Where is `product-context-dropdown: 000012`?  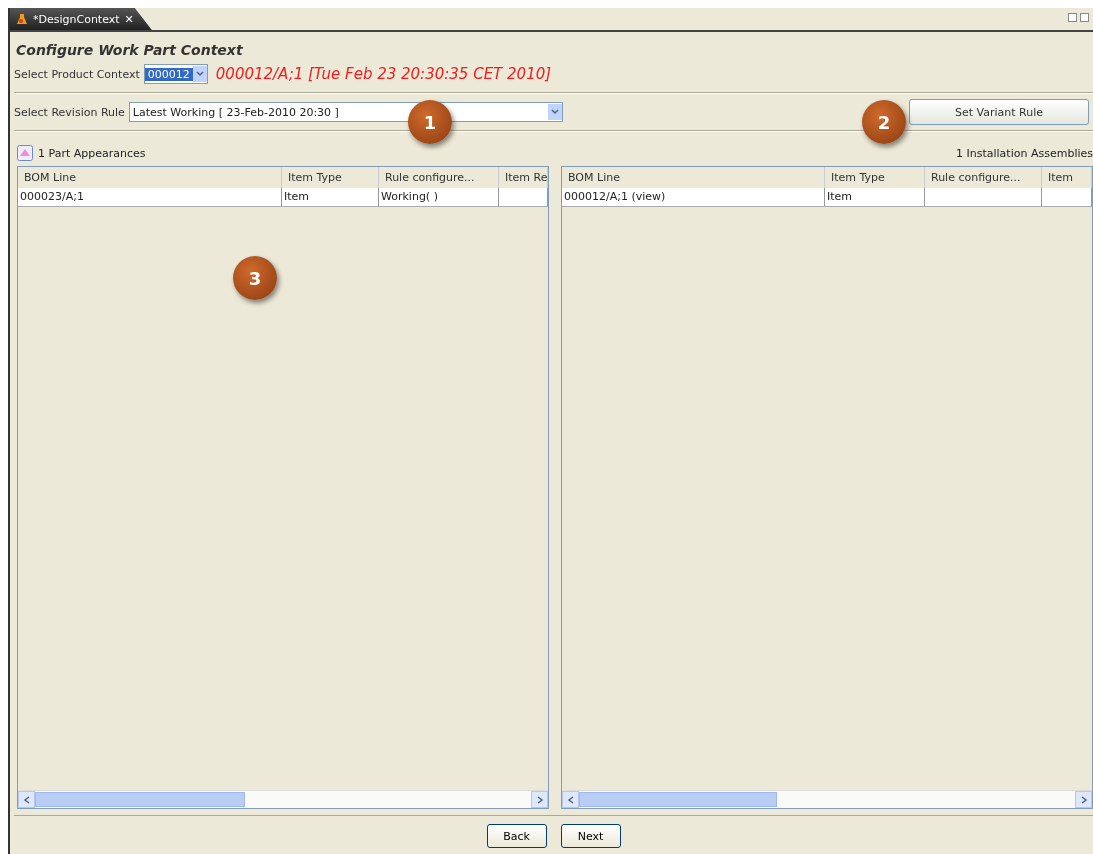
product-context-dropdown: 000012 is located at coordinates (175, 74).